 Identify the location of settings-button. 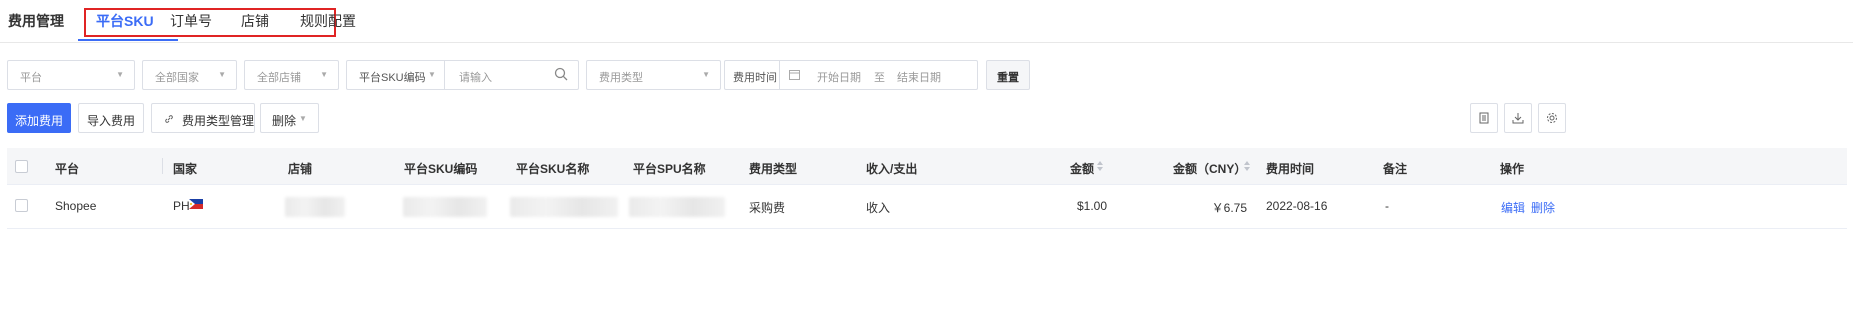
(1552, 118).